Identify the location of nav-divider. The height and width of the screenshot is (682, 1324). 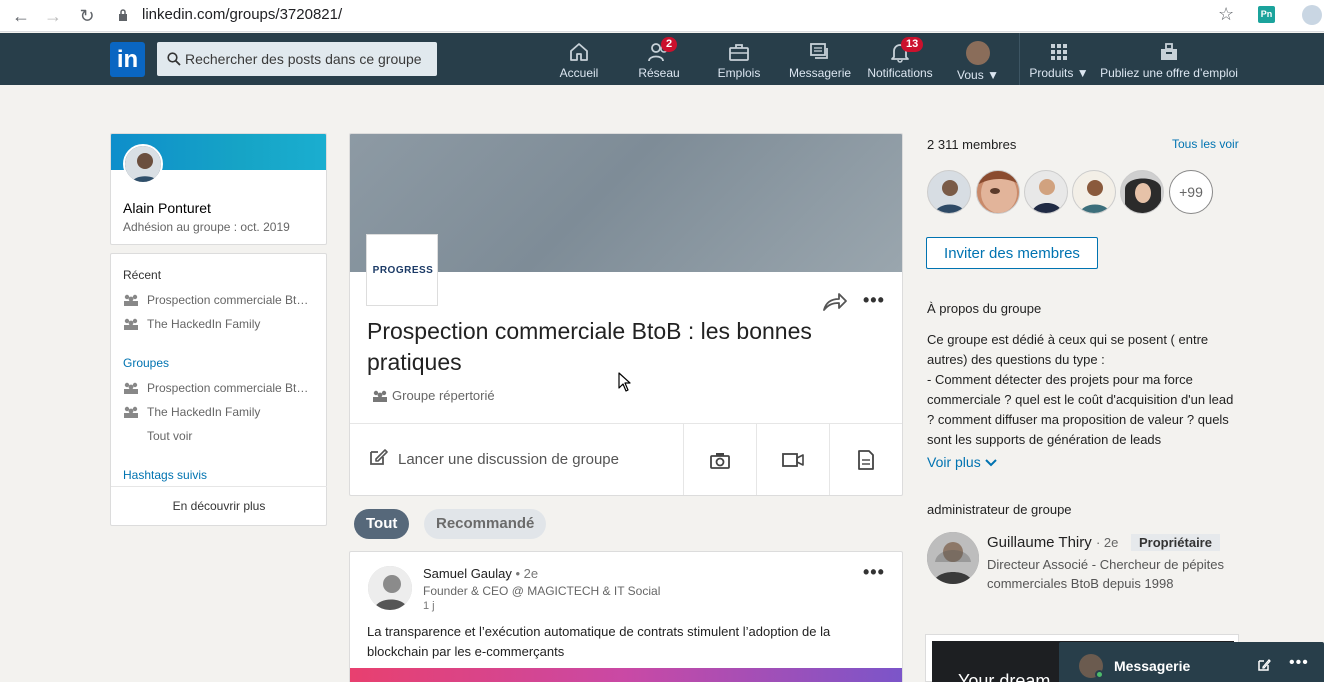
(1019, 59).